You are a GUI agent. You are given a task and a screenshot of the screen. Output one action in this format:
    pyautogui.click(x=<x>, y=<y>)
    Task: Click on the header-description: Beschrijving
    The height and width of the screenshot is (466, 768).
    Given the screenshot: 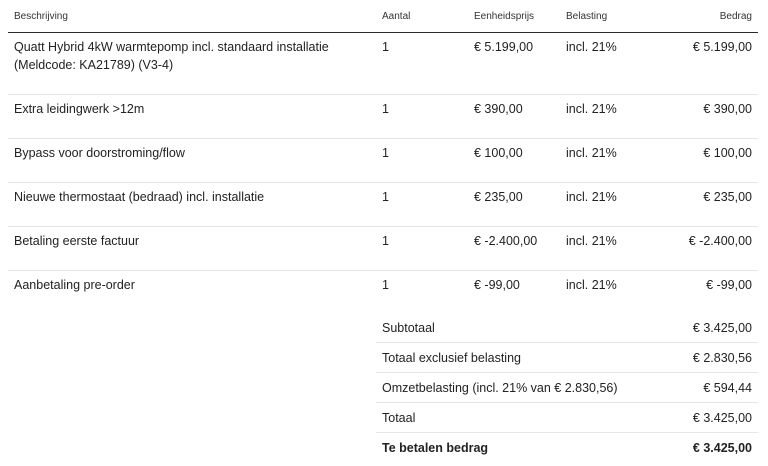 What is the action you would take?
    pyautogui.click(x=192, y=16)
    